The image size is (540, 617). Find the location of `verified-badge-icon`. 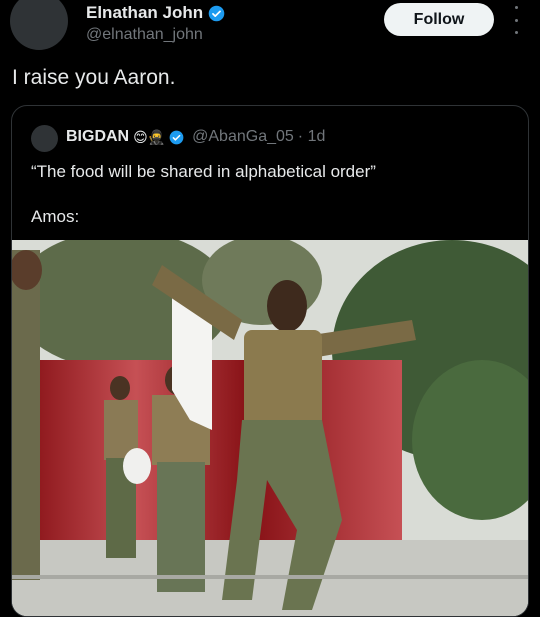

verified-badge-icon is located at coordinates (216, 13).